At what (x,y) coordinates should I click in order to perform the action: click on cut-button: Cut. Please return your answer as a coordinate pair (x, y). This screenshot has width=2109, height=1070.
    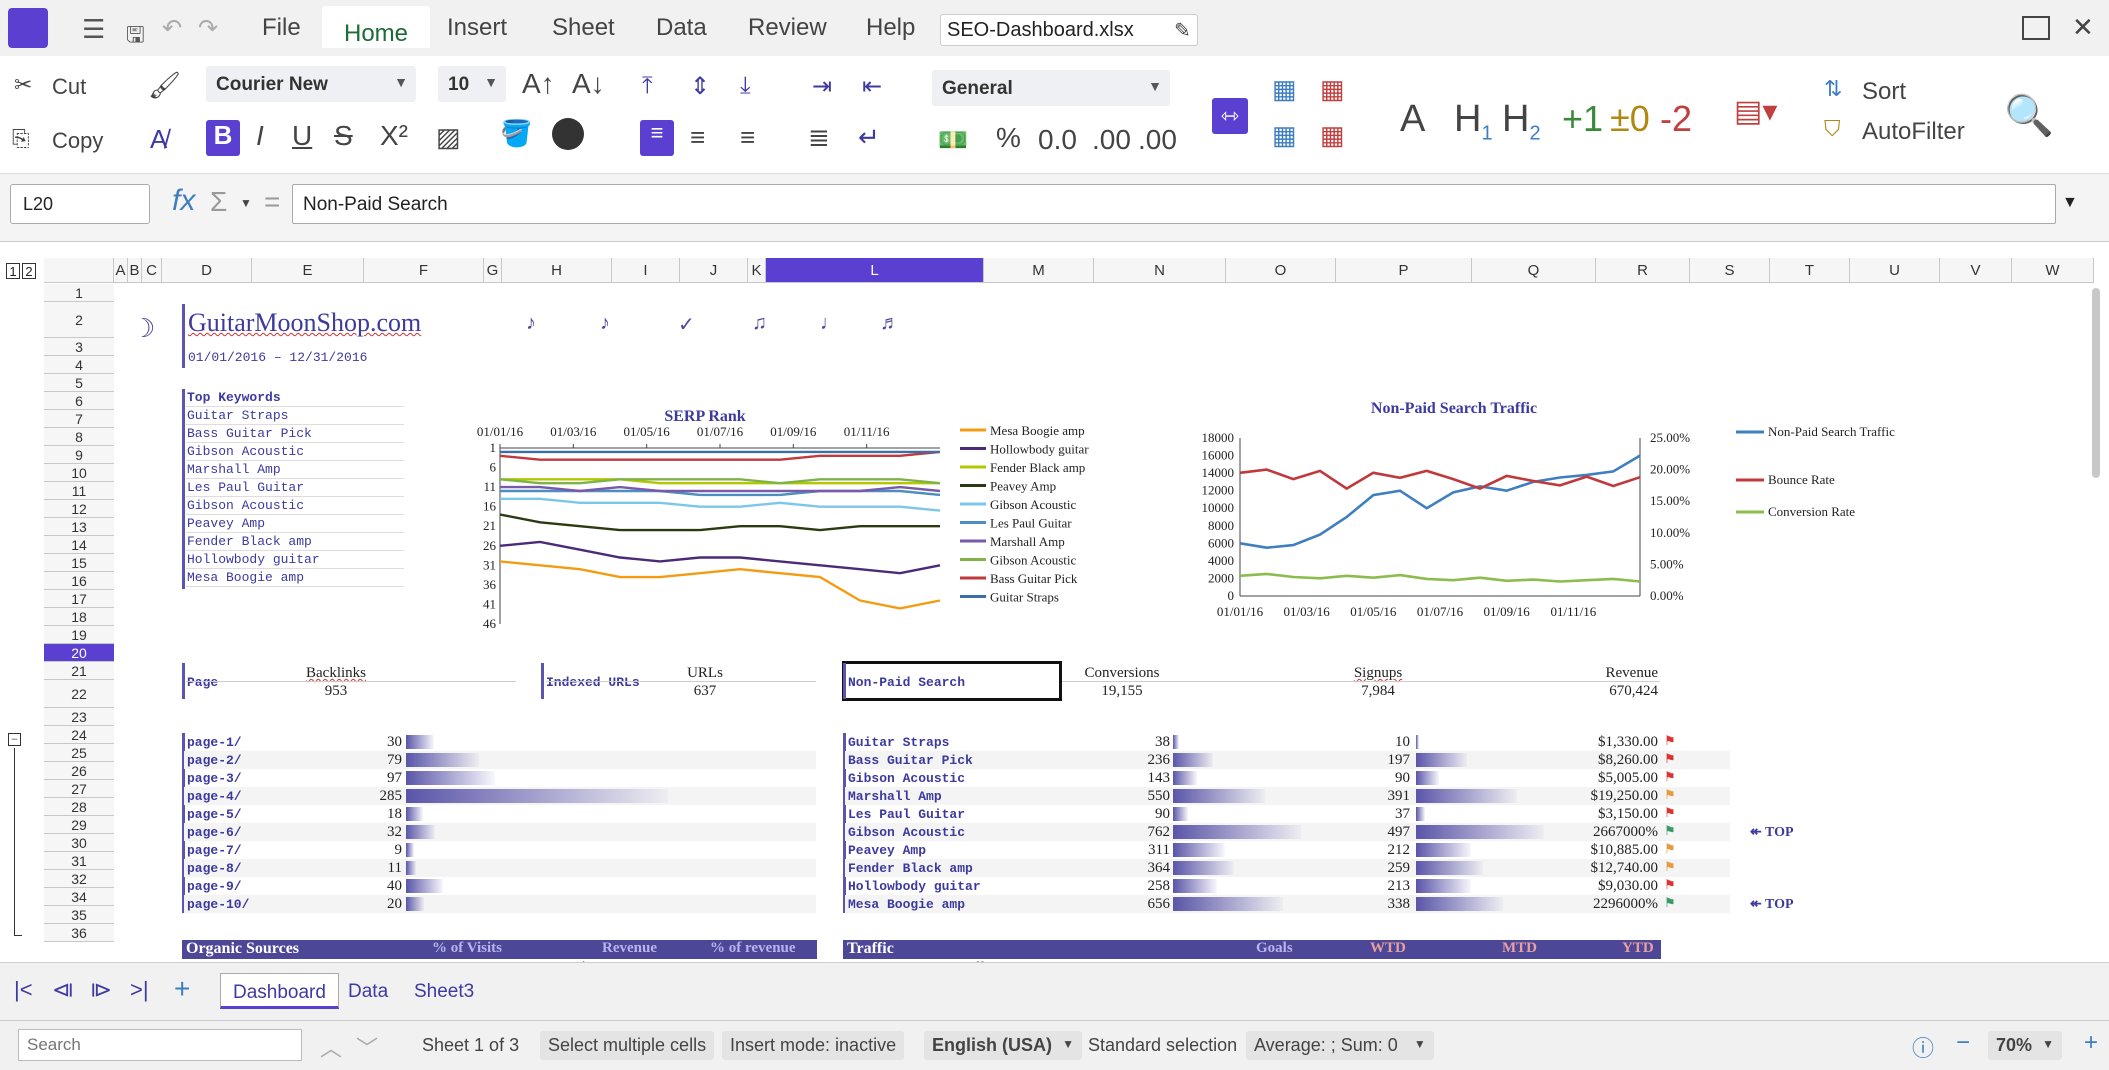
    Looking at the image, I should click on (69, 87).